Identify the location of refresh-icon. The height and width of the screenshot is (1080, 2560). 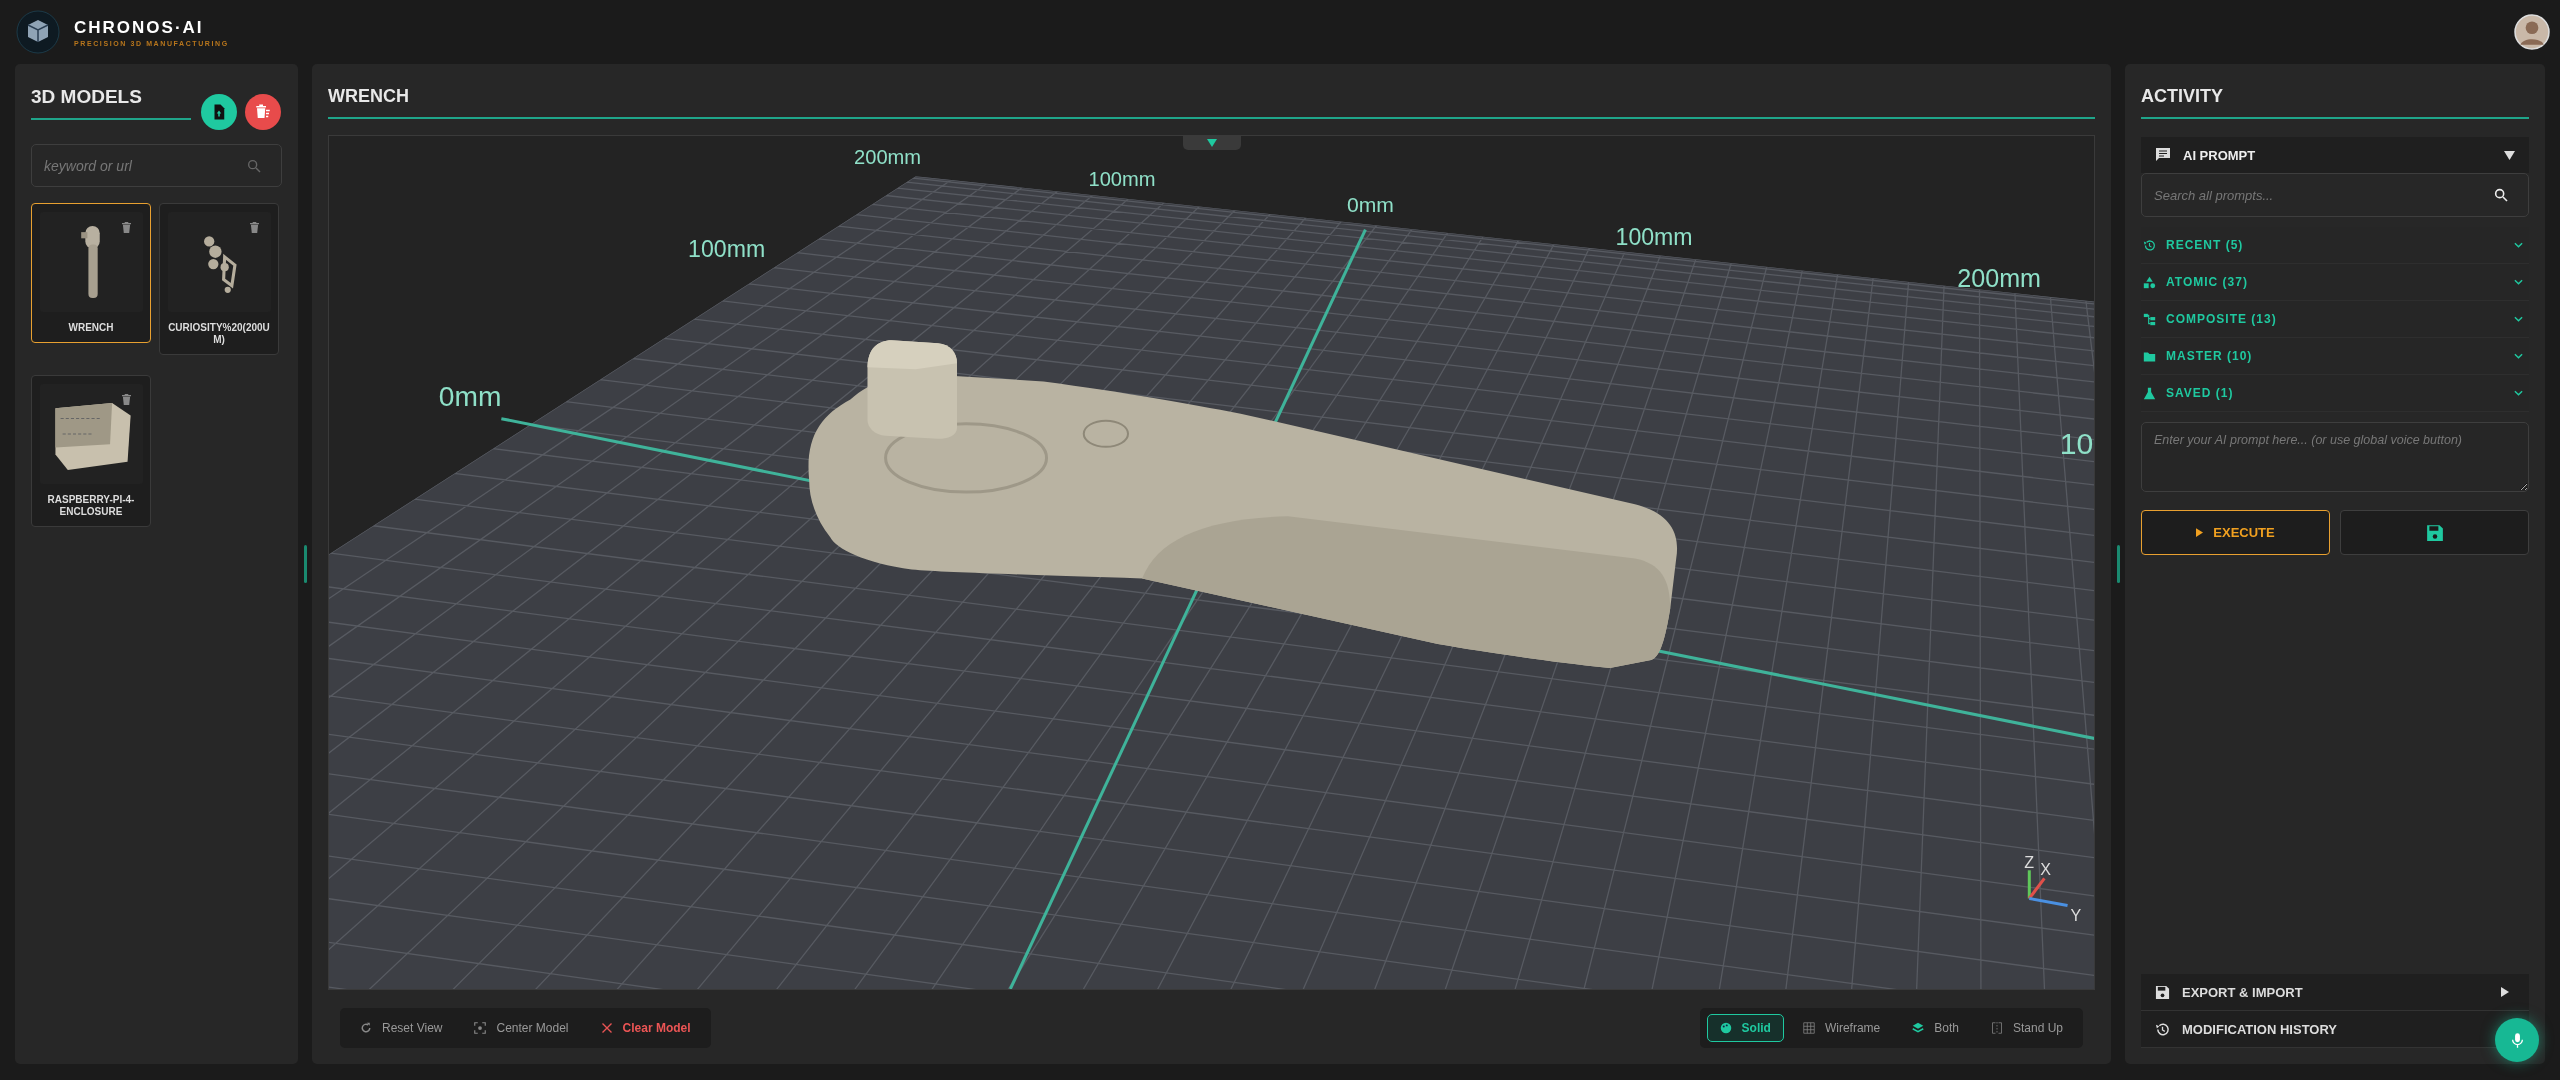
(366, 1028).